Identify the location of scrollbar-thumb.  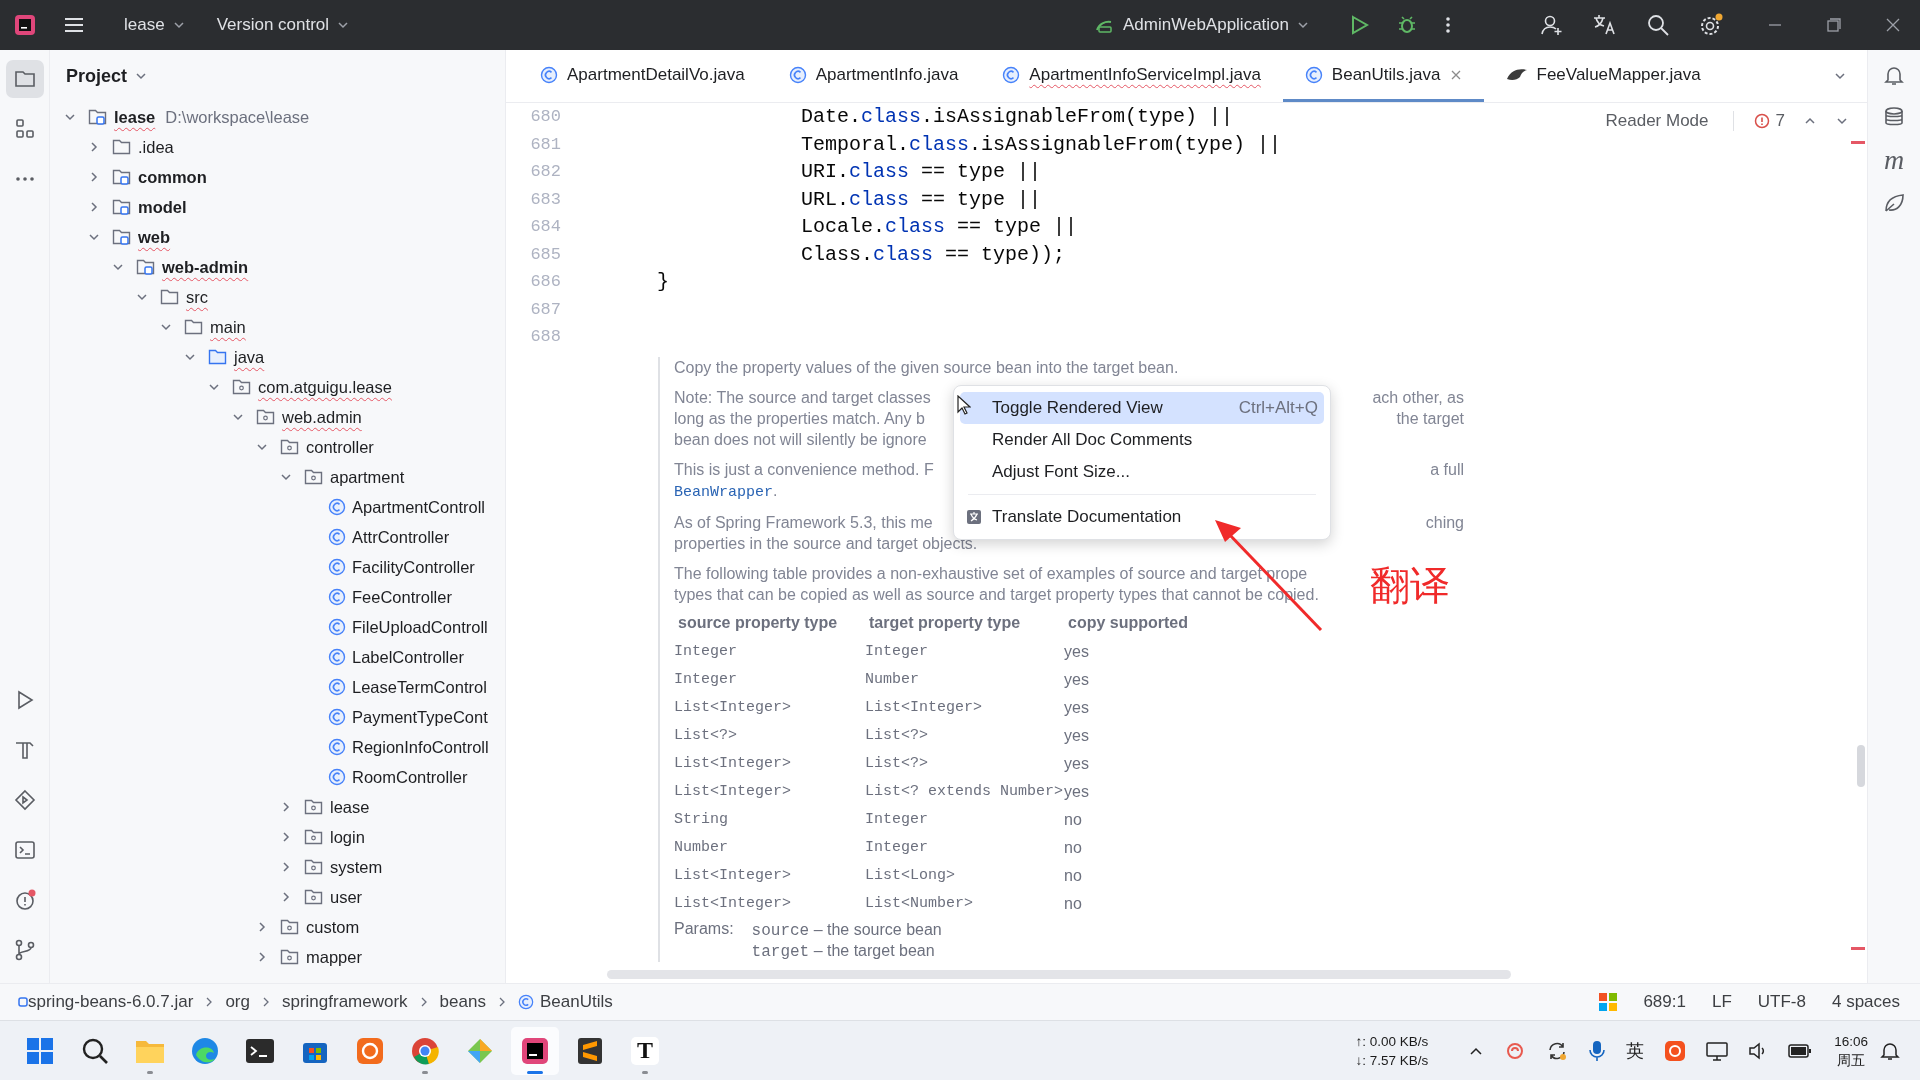
(1861, 766).